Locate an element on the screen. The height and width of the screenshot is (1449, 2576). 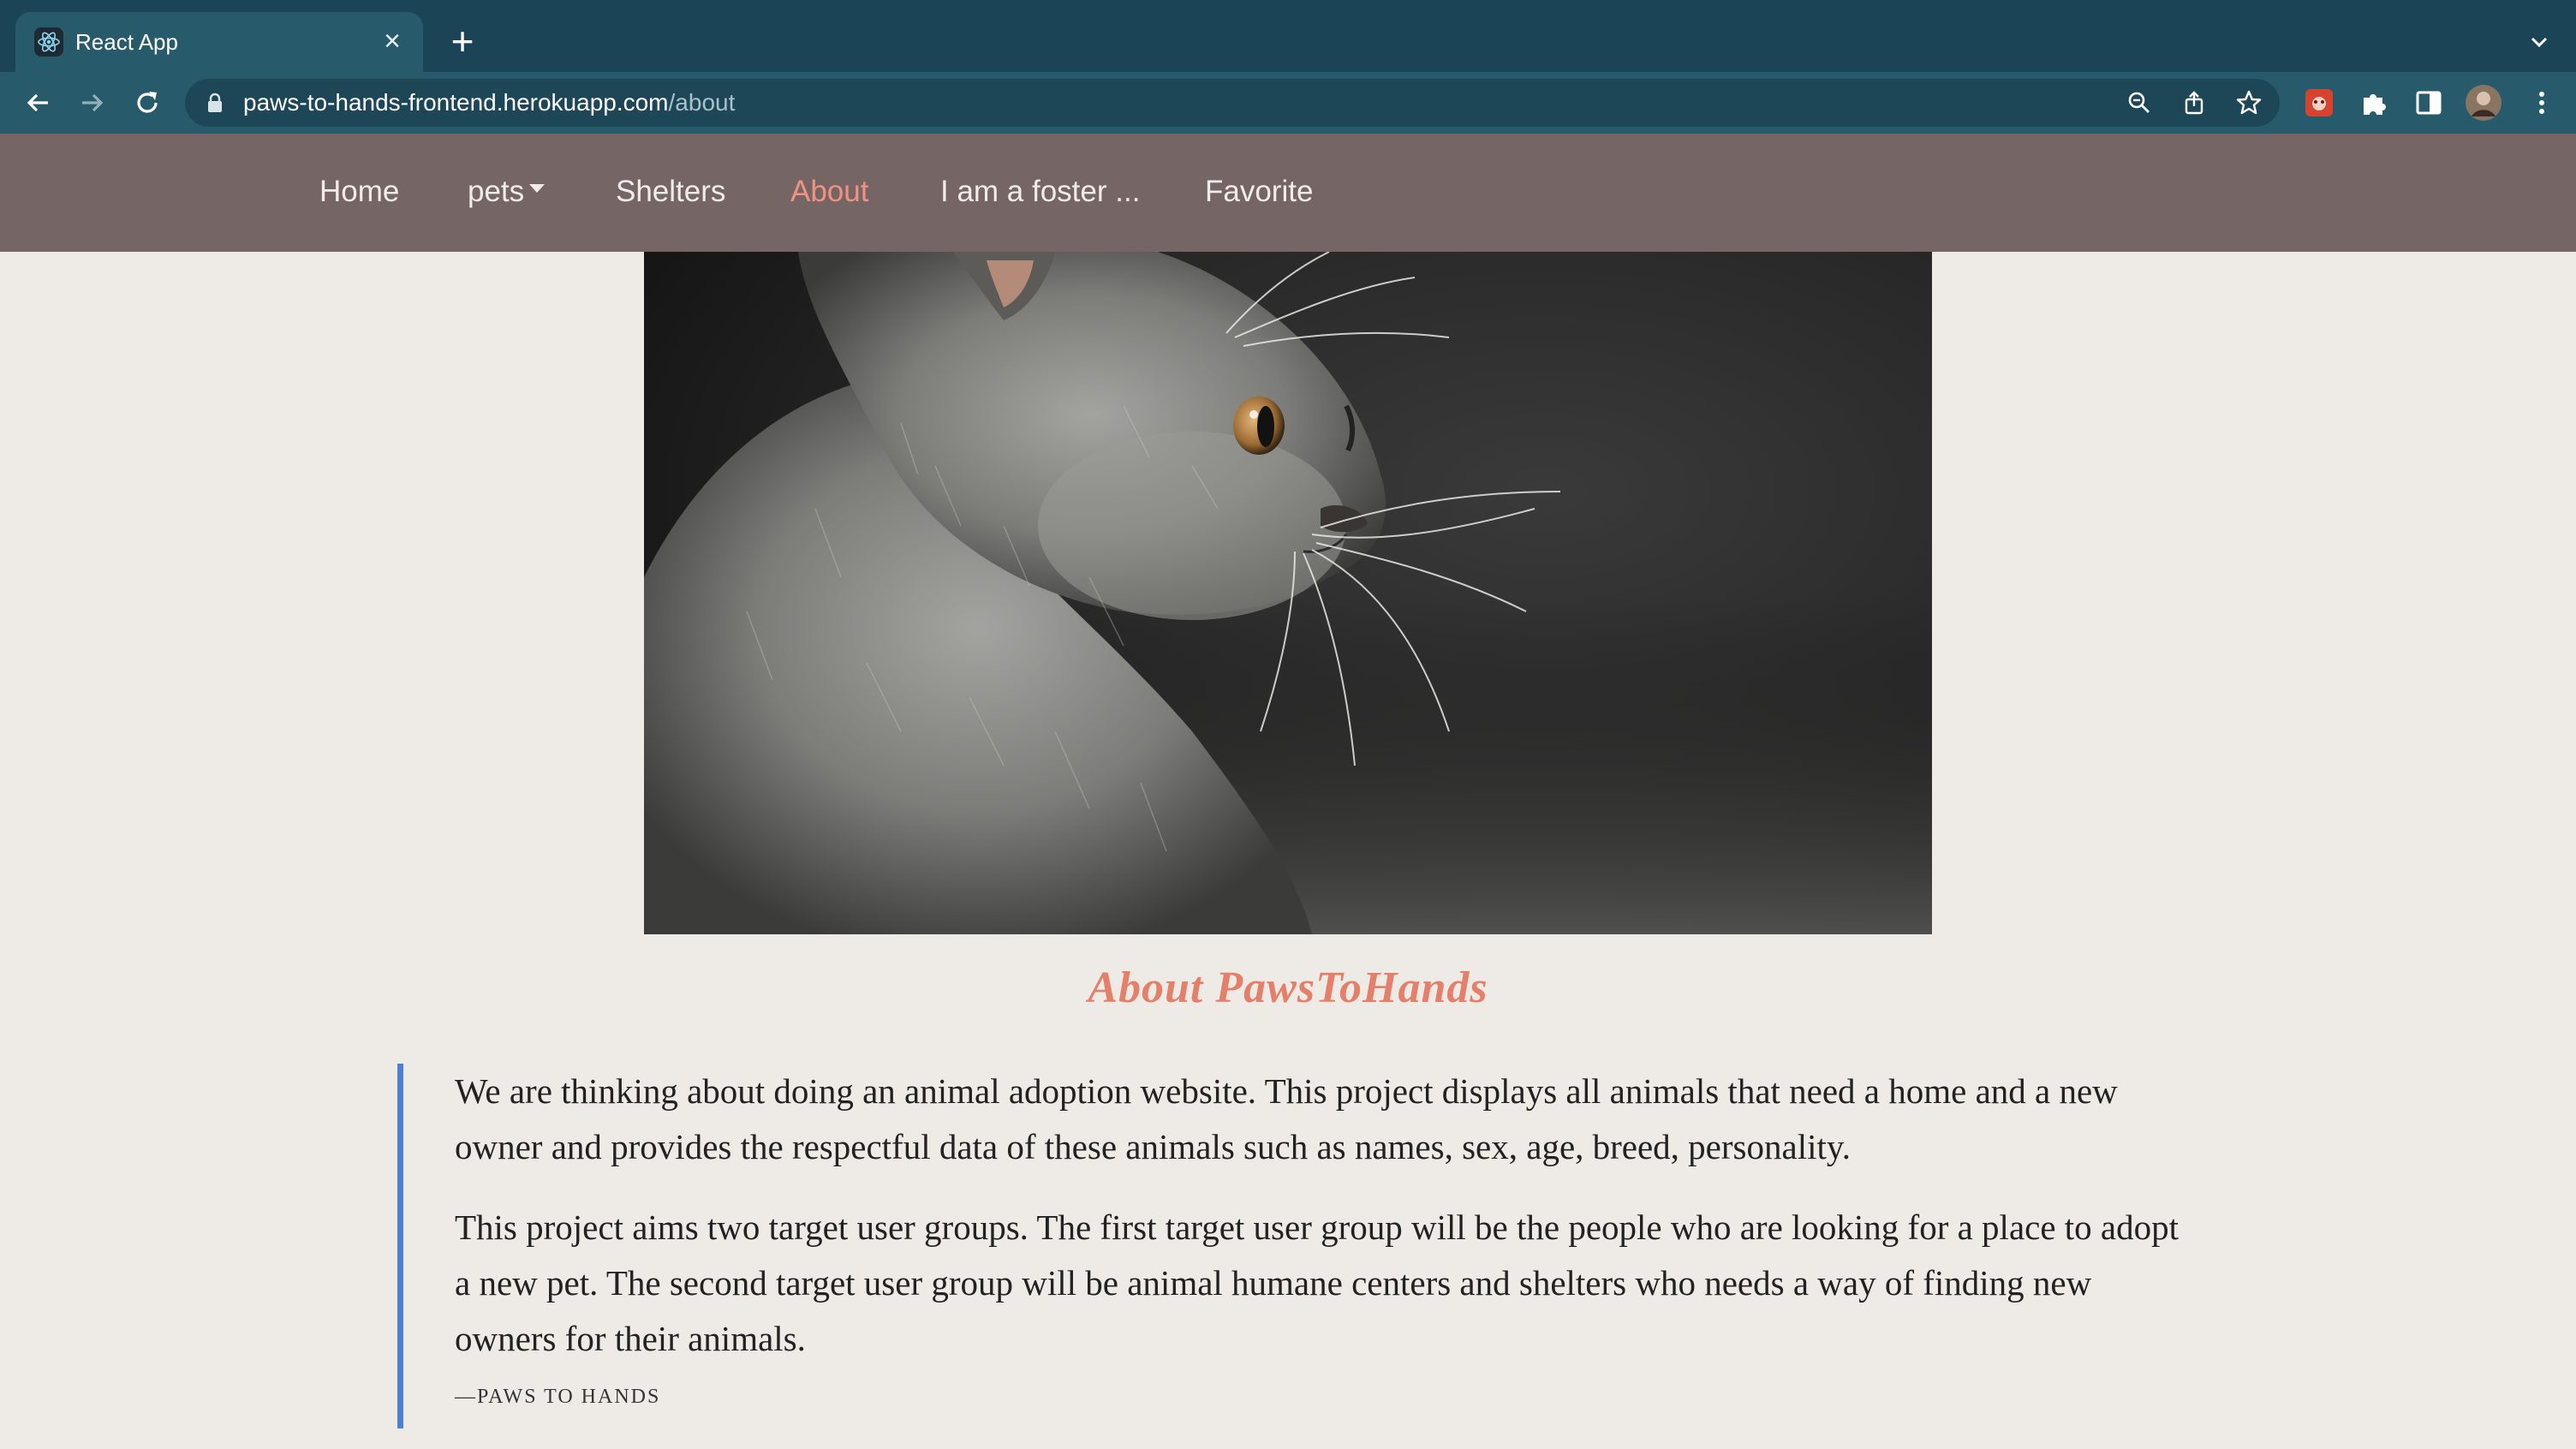
page-title: About PawsToHands is located at coordinates (1288, 987).